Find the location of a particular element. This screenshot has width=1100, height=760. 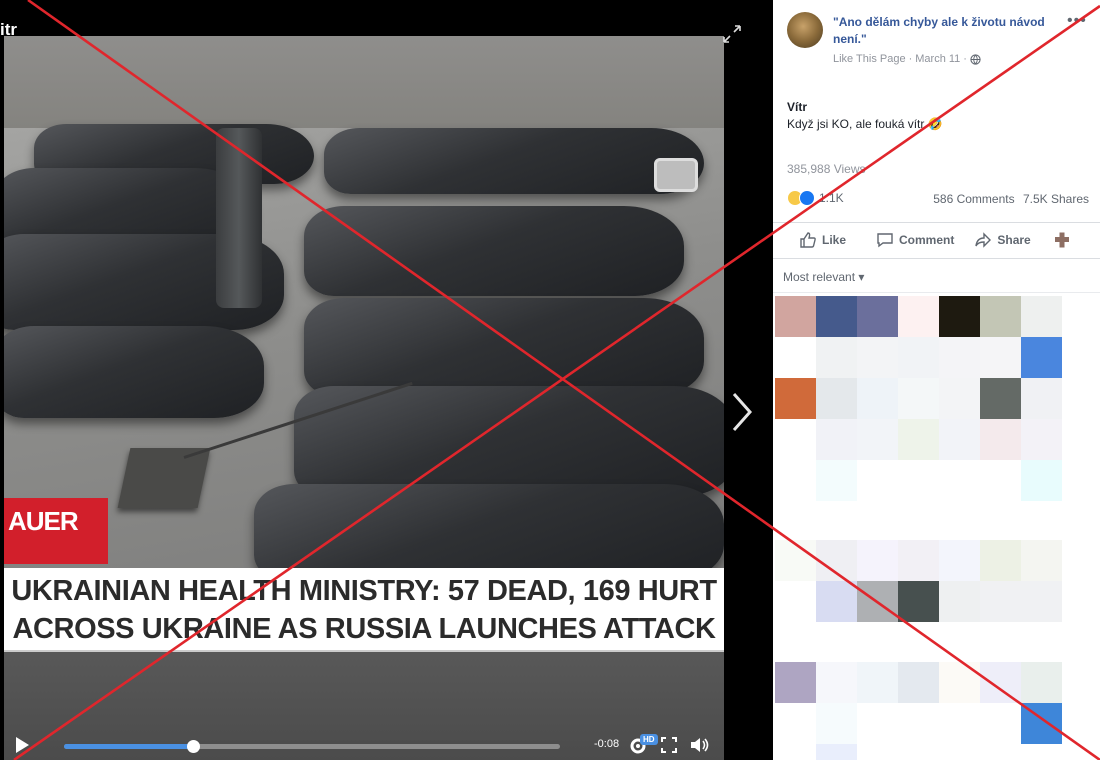

progress-knob is located at coordinates (193, 746).